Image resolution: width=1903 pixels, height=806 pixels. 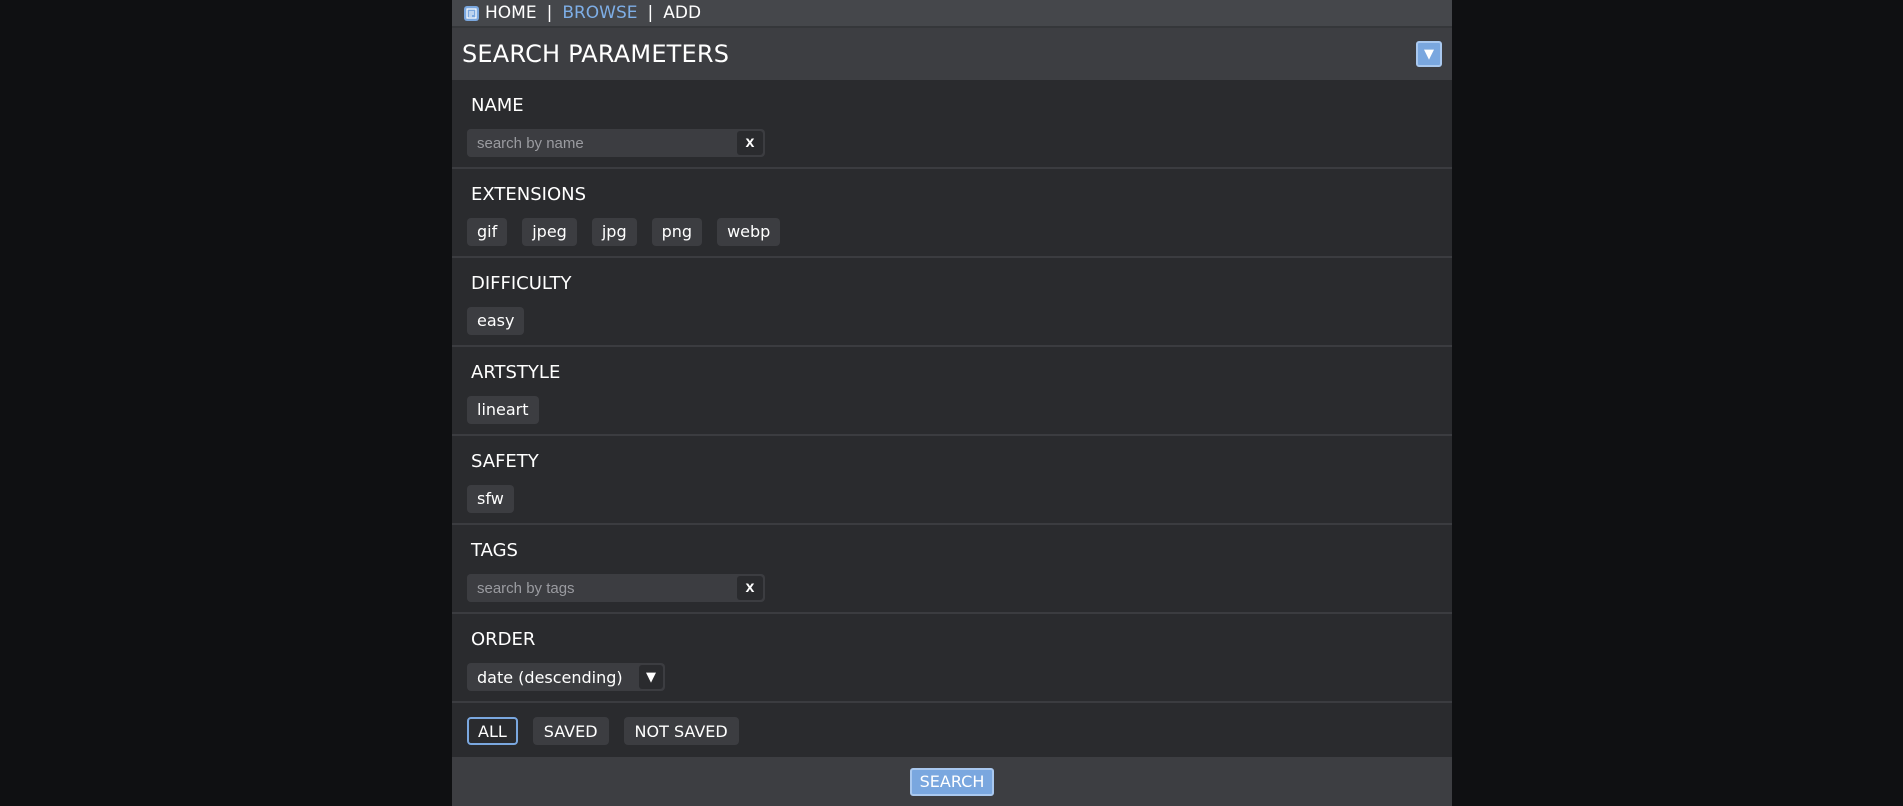 I want to click on nav-add-link: ADD, so click(x=682, y=13).